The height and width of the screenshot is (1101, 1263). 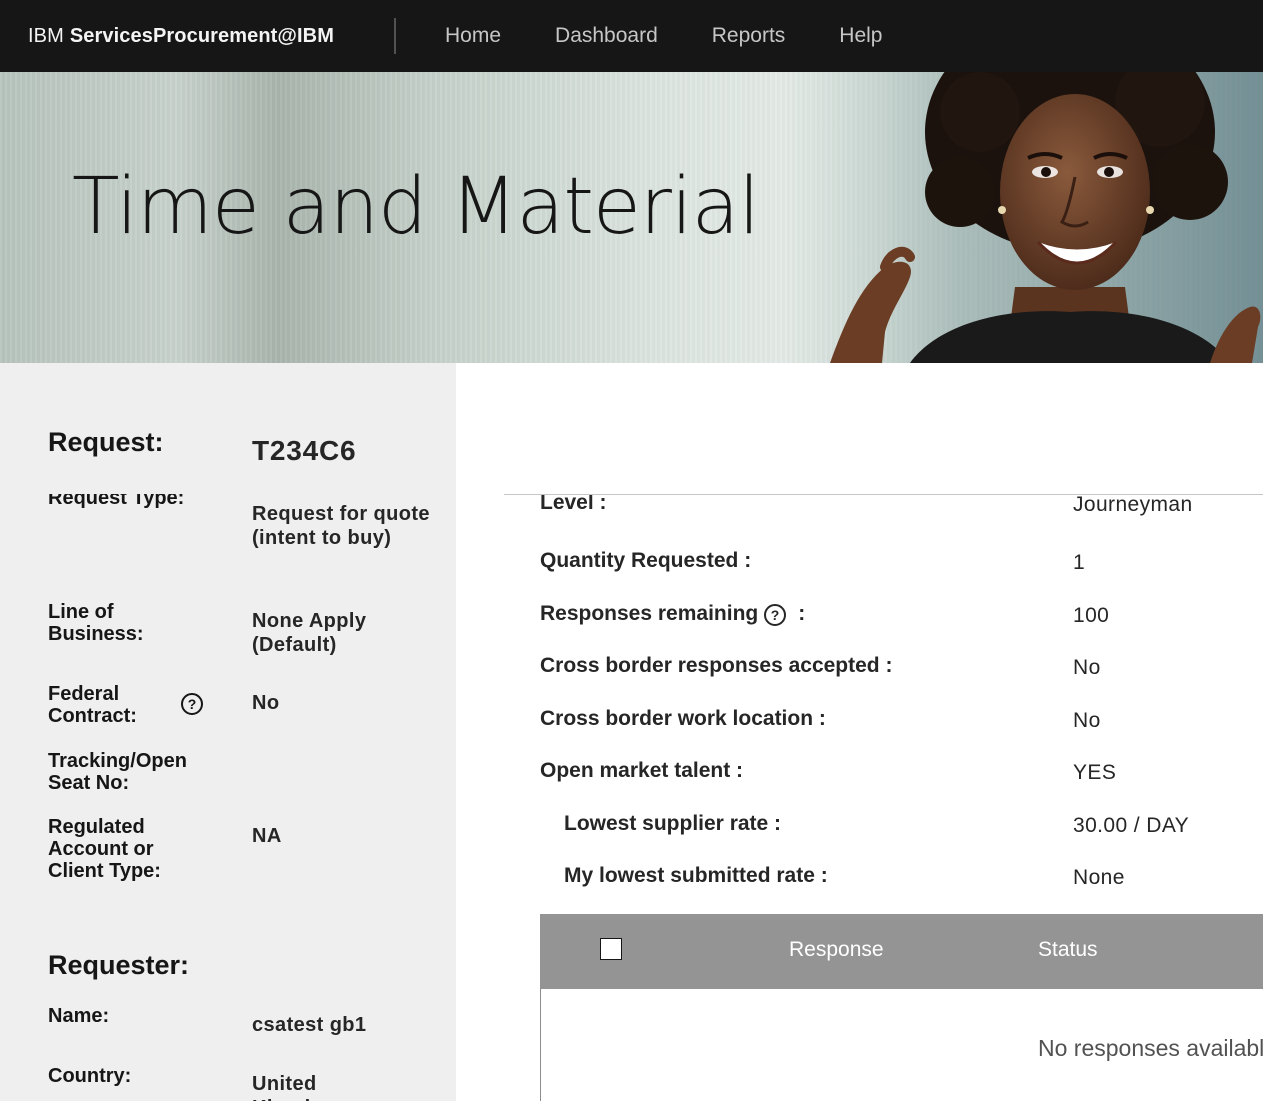 What do you see at coordinates (104, 849) in the screenshot?
I see `regulated-account-label: Regulated Account or Client Type:` at bounding box center [104, 849].